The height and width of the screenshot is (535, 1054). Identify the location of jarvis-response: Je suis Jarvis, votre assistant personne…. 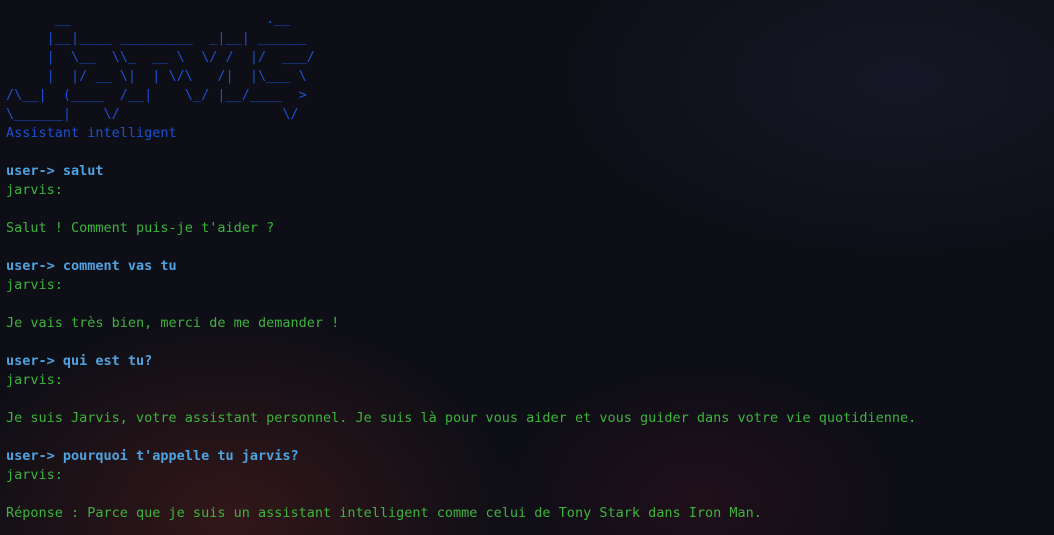
(461, 418).